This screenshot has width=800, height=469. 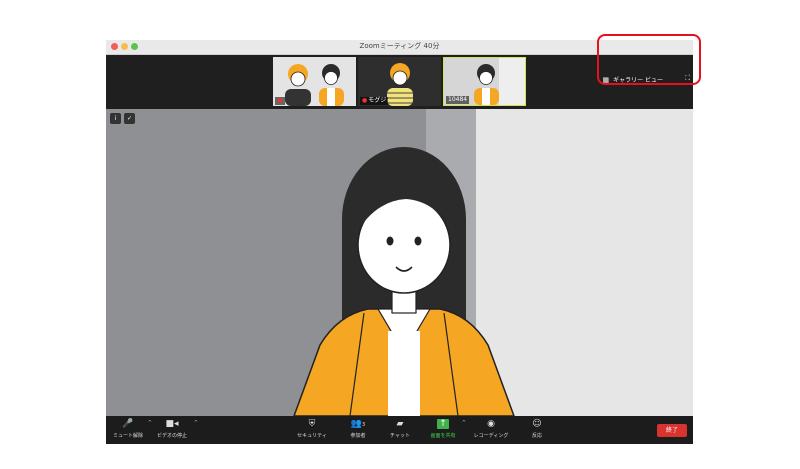 What do you see at coordinates (649, 59) in the screenshot?
I see `highlight-annotation` at bounding box center [649, 59].